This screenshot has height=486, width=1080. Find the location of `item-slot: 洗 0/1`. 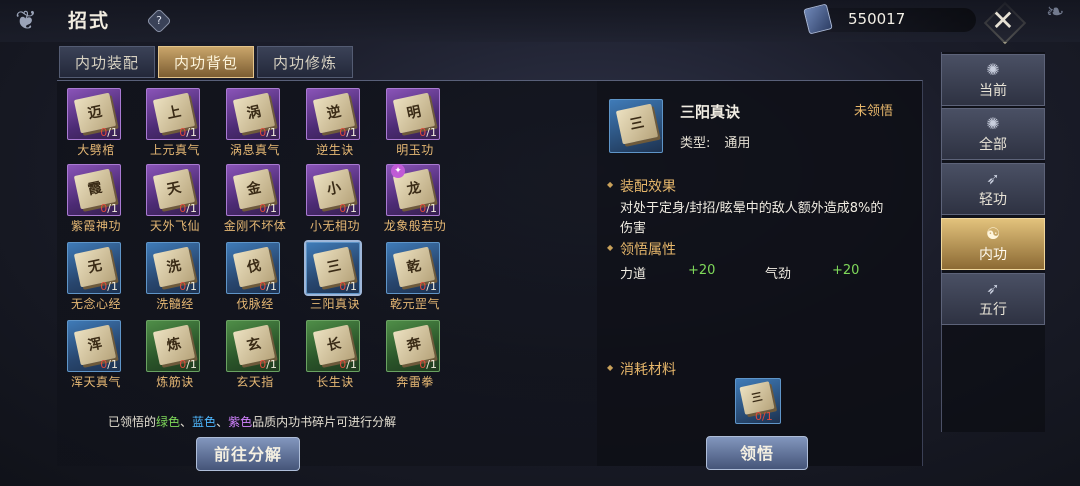

item-slot: 洗 0/1 is located at coordinates (173, 268).